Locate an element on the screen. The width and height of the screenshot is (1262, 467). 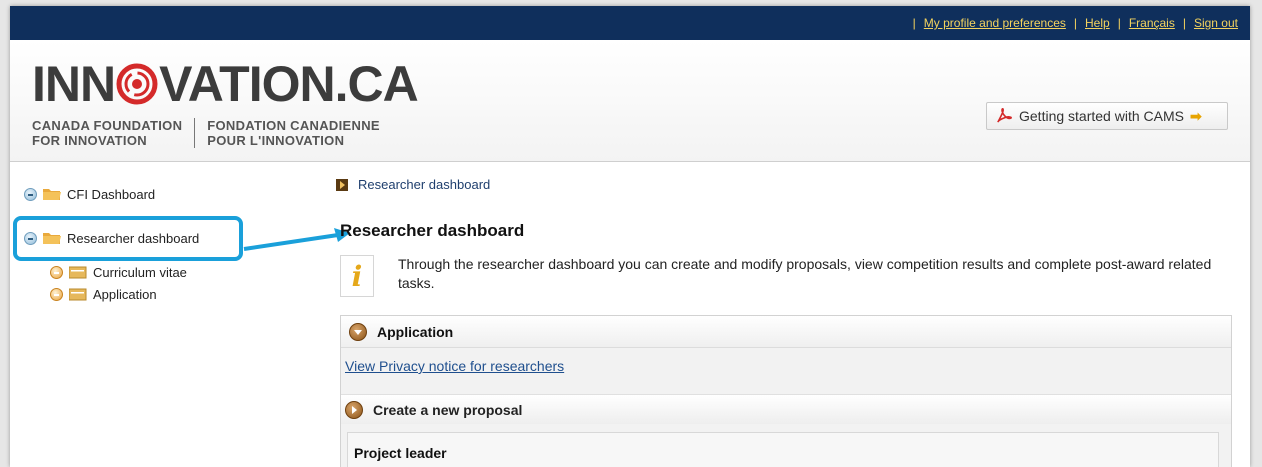
logo-subtitle-en: CANADA FOUNDATION FOR INNOVATION is located at coordinates (113, 133).